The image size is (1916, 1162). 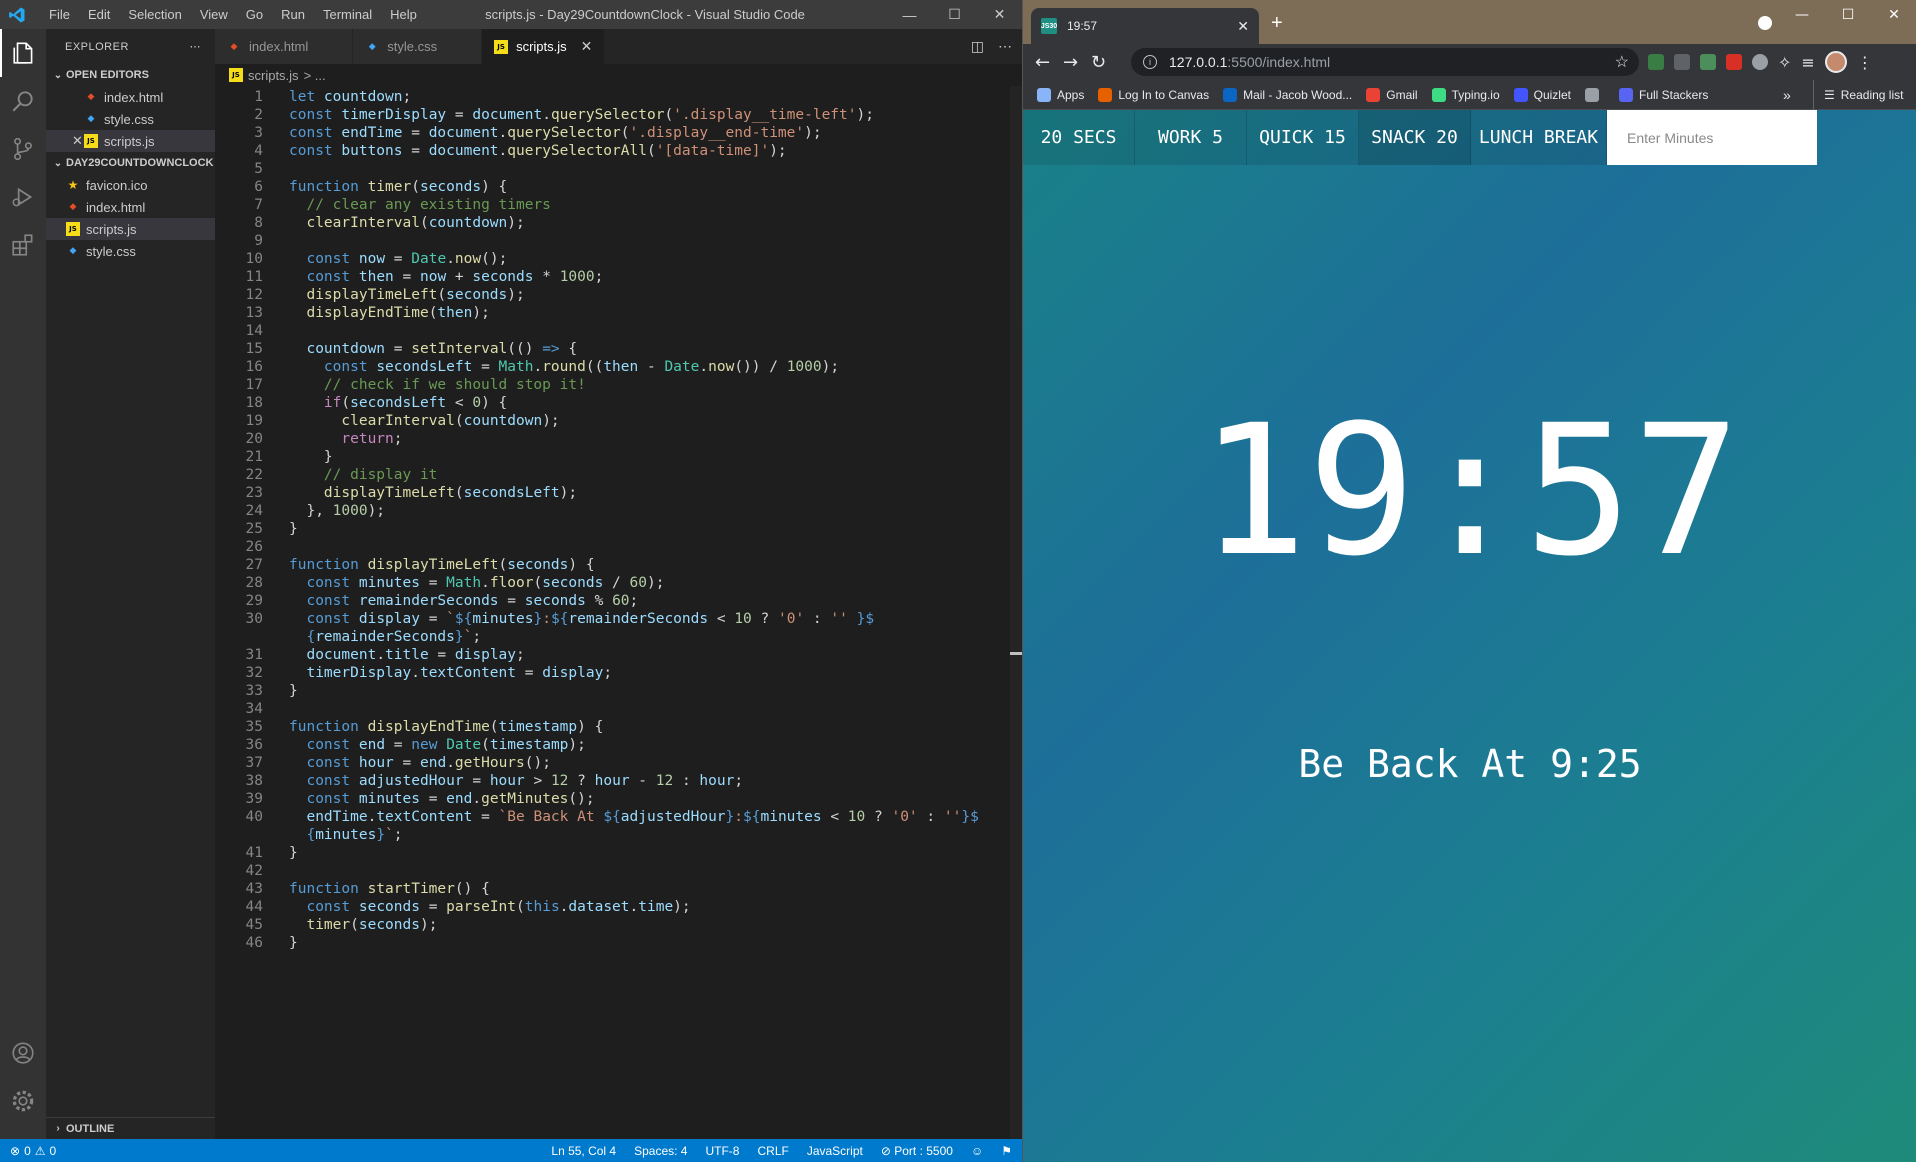 I want to click on time-left-display: 19:57, so click(x=1470, y=491).